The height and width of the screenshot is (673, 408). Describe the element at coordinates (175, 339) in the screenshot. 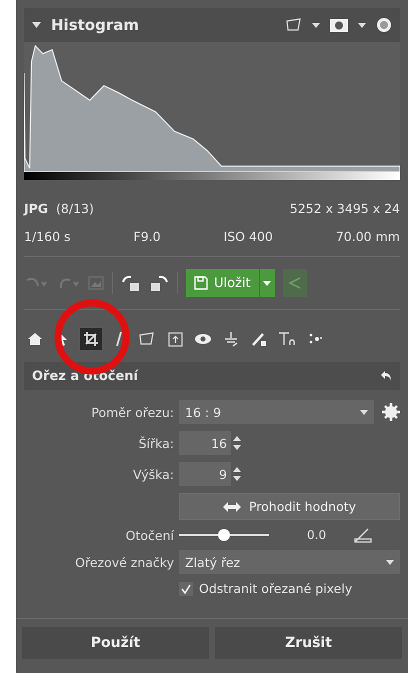

I see `frame-icon` at that location.